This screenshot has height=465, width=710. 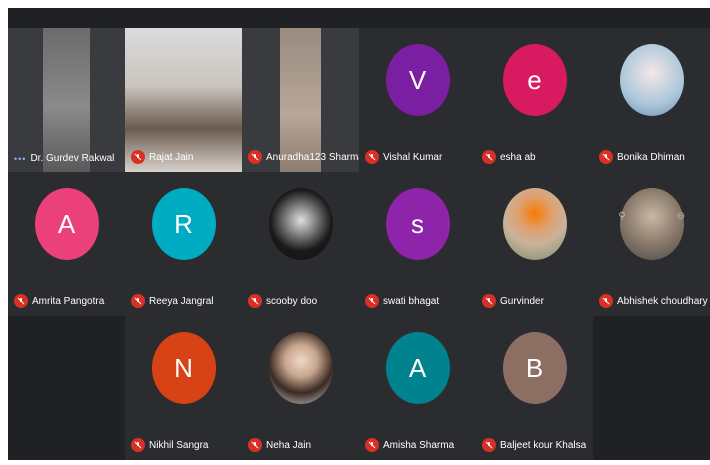 I want to click on avatar: B, so click(x=534, y=368).